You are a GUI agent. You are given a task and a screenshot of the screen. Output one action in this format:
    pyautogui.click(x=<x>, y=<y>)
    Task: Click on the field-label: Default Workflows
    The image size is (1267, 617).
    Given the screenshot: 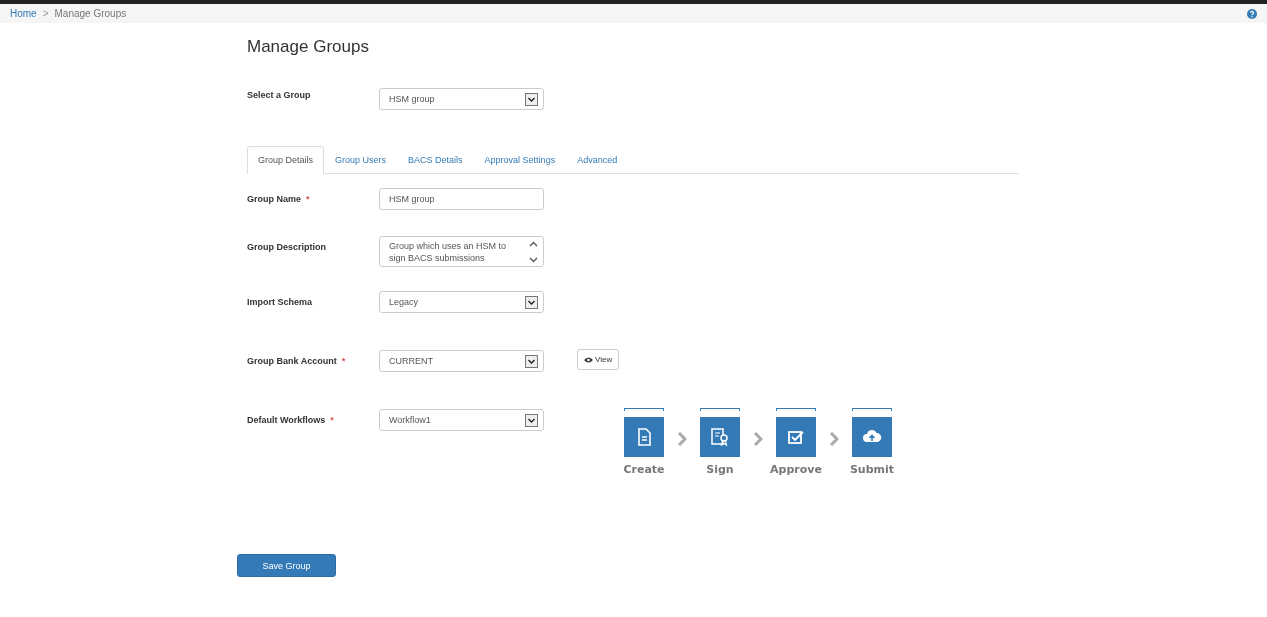 What is the action you would take?
    pyautogui.click(x=286, y=420)
    